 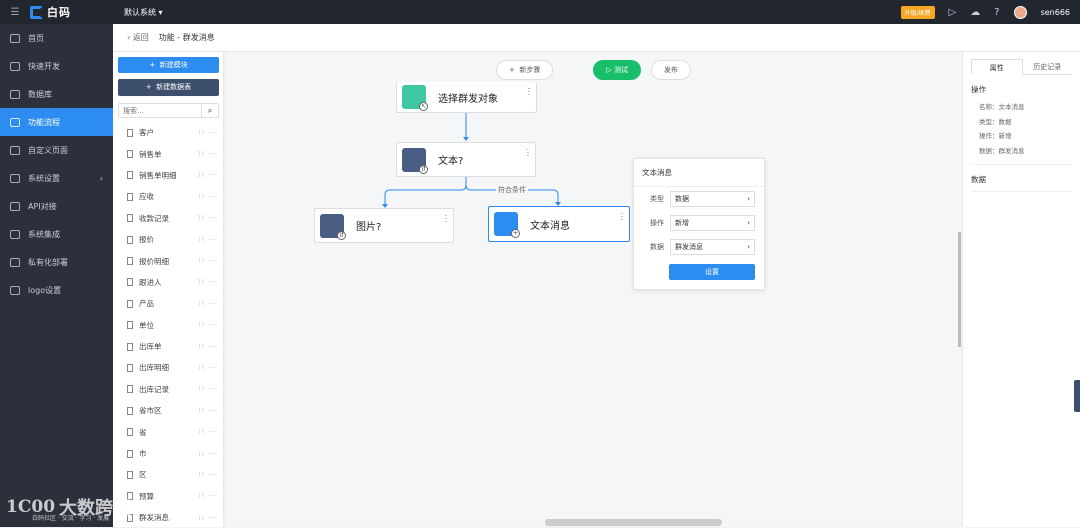 I want to click on connector-line, so click(x=425, y=192).